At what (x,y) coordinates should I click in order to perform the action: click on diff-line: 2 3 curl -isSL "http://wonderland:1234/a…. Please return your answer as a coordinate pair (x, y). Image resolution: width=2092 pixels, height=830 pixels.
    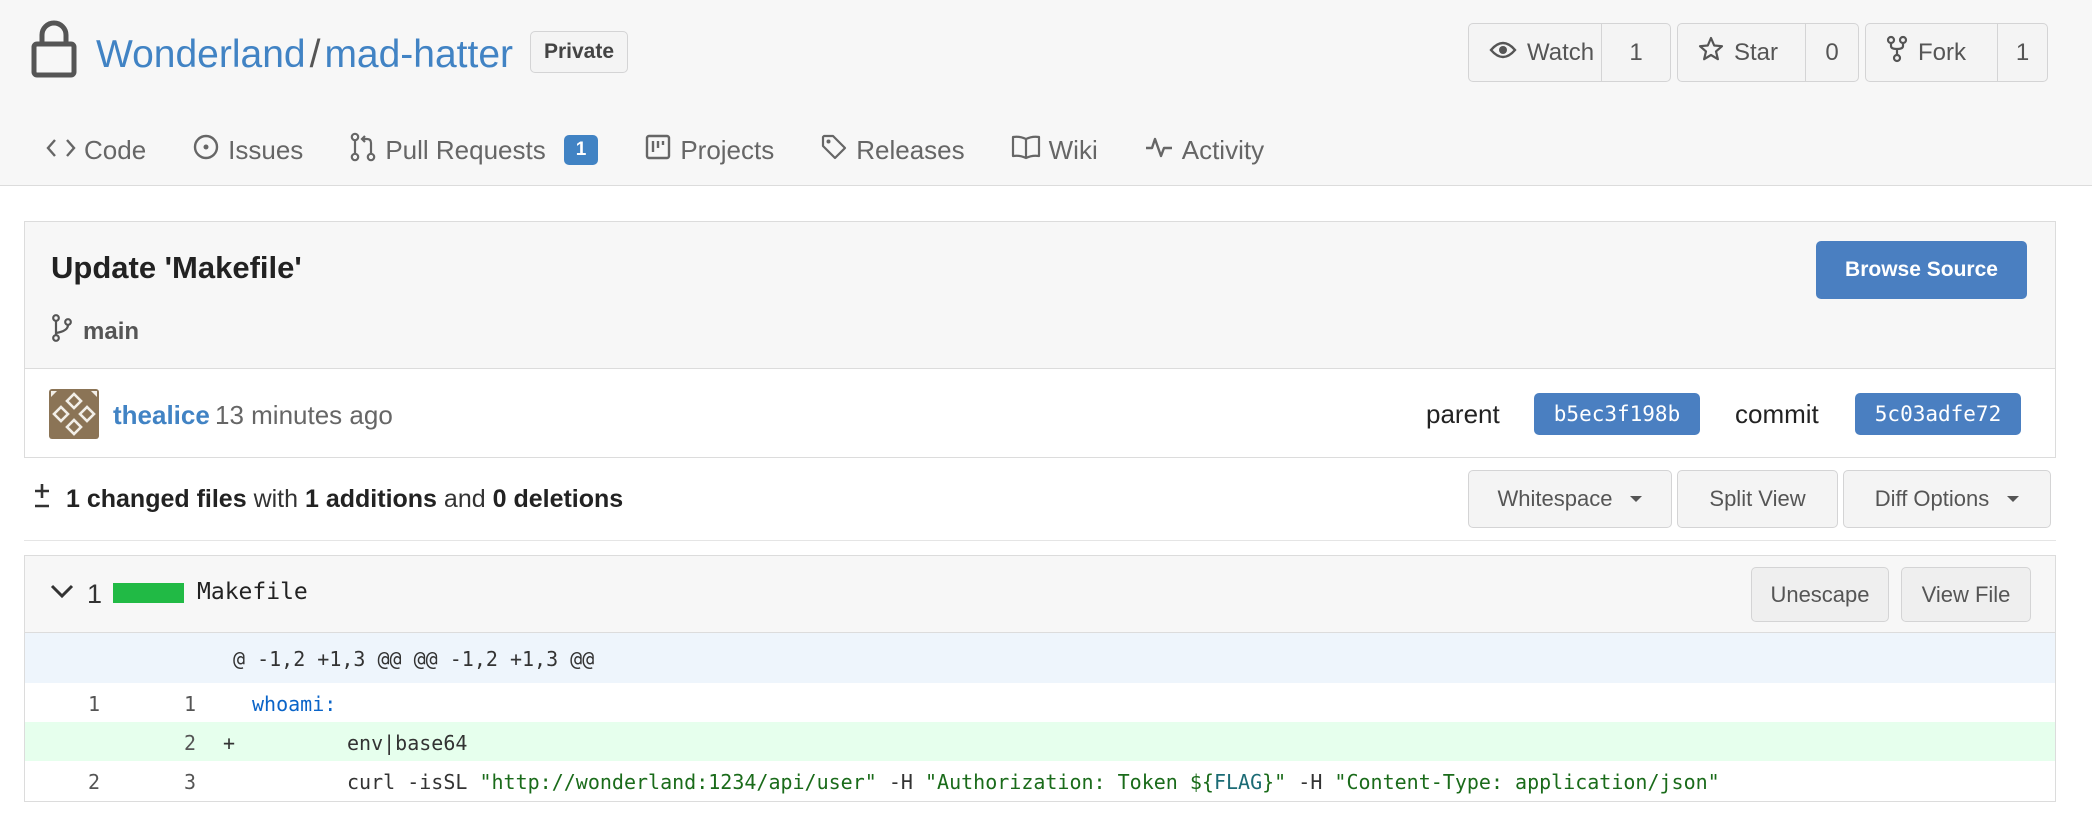
    Looking at the image, I should click on (1040, 780).